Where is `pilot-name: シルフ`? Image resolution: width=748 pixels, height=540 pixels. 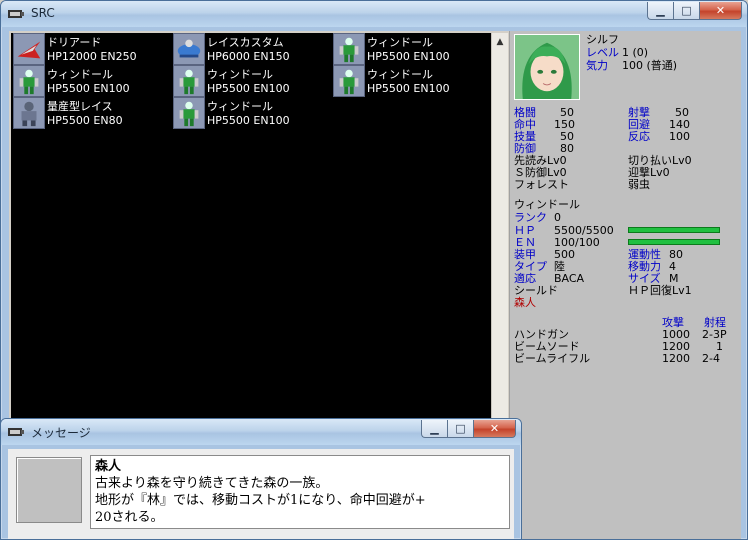 pilot-name: シルフ is located at coordinates (602, 39).